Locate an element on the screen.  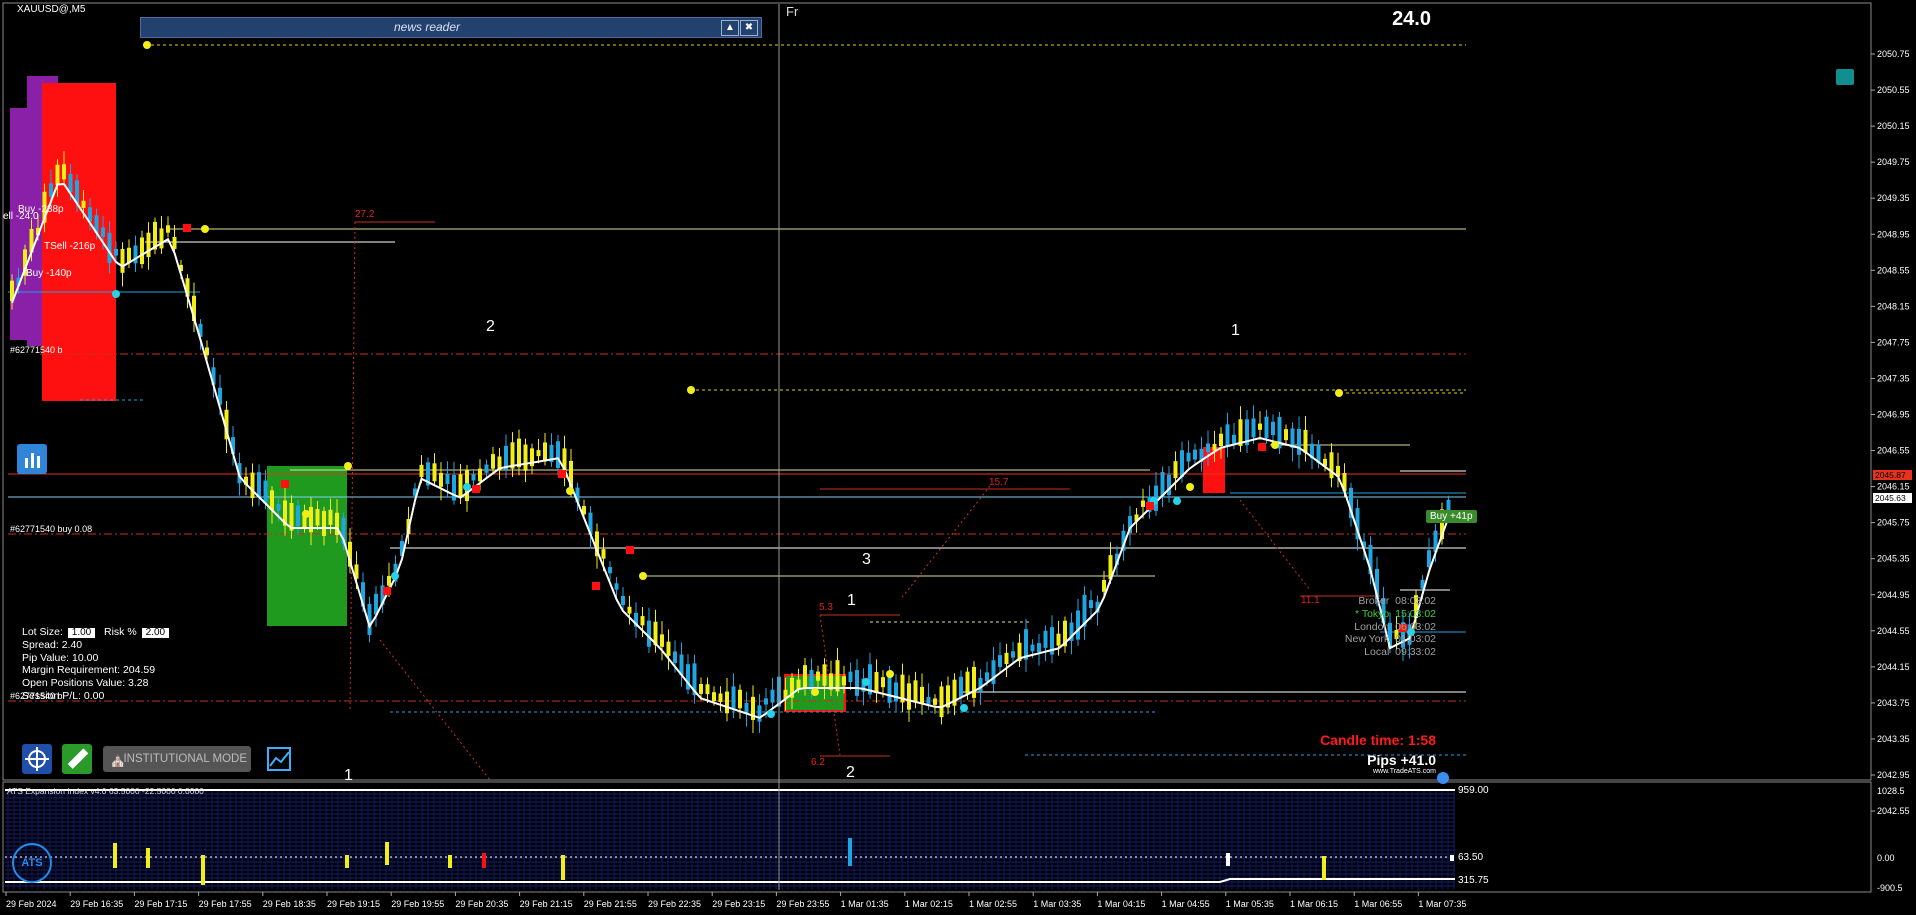
news-reader-bar: news reader ▲ ✖ is located at coordinates (451, 27).